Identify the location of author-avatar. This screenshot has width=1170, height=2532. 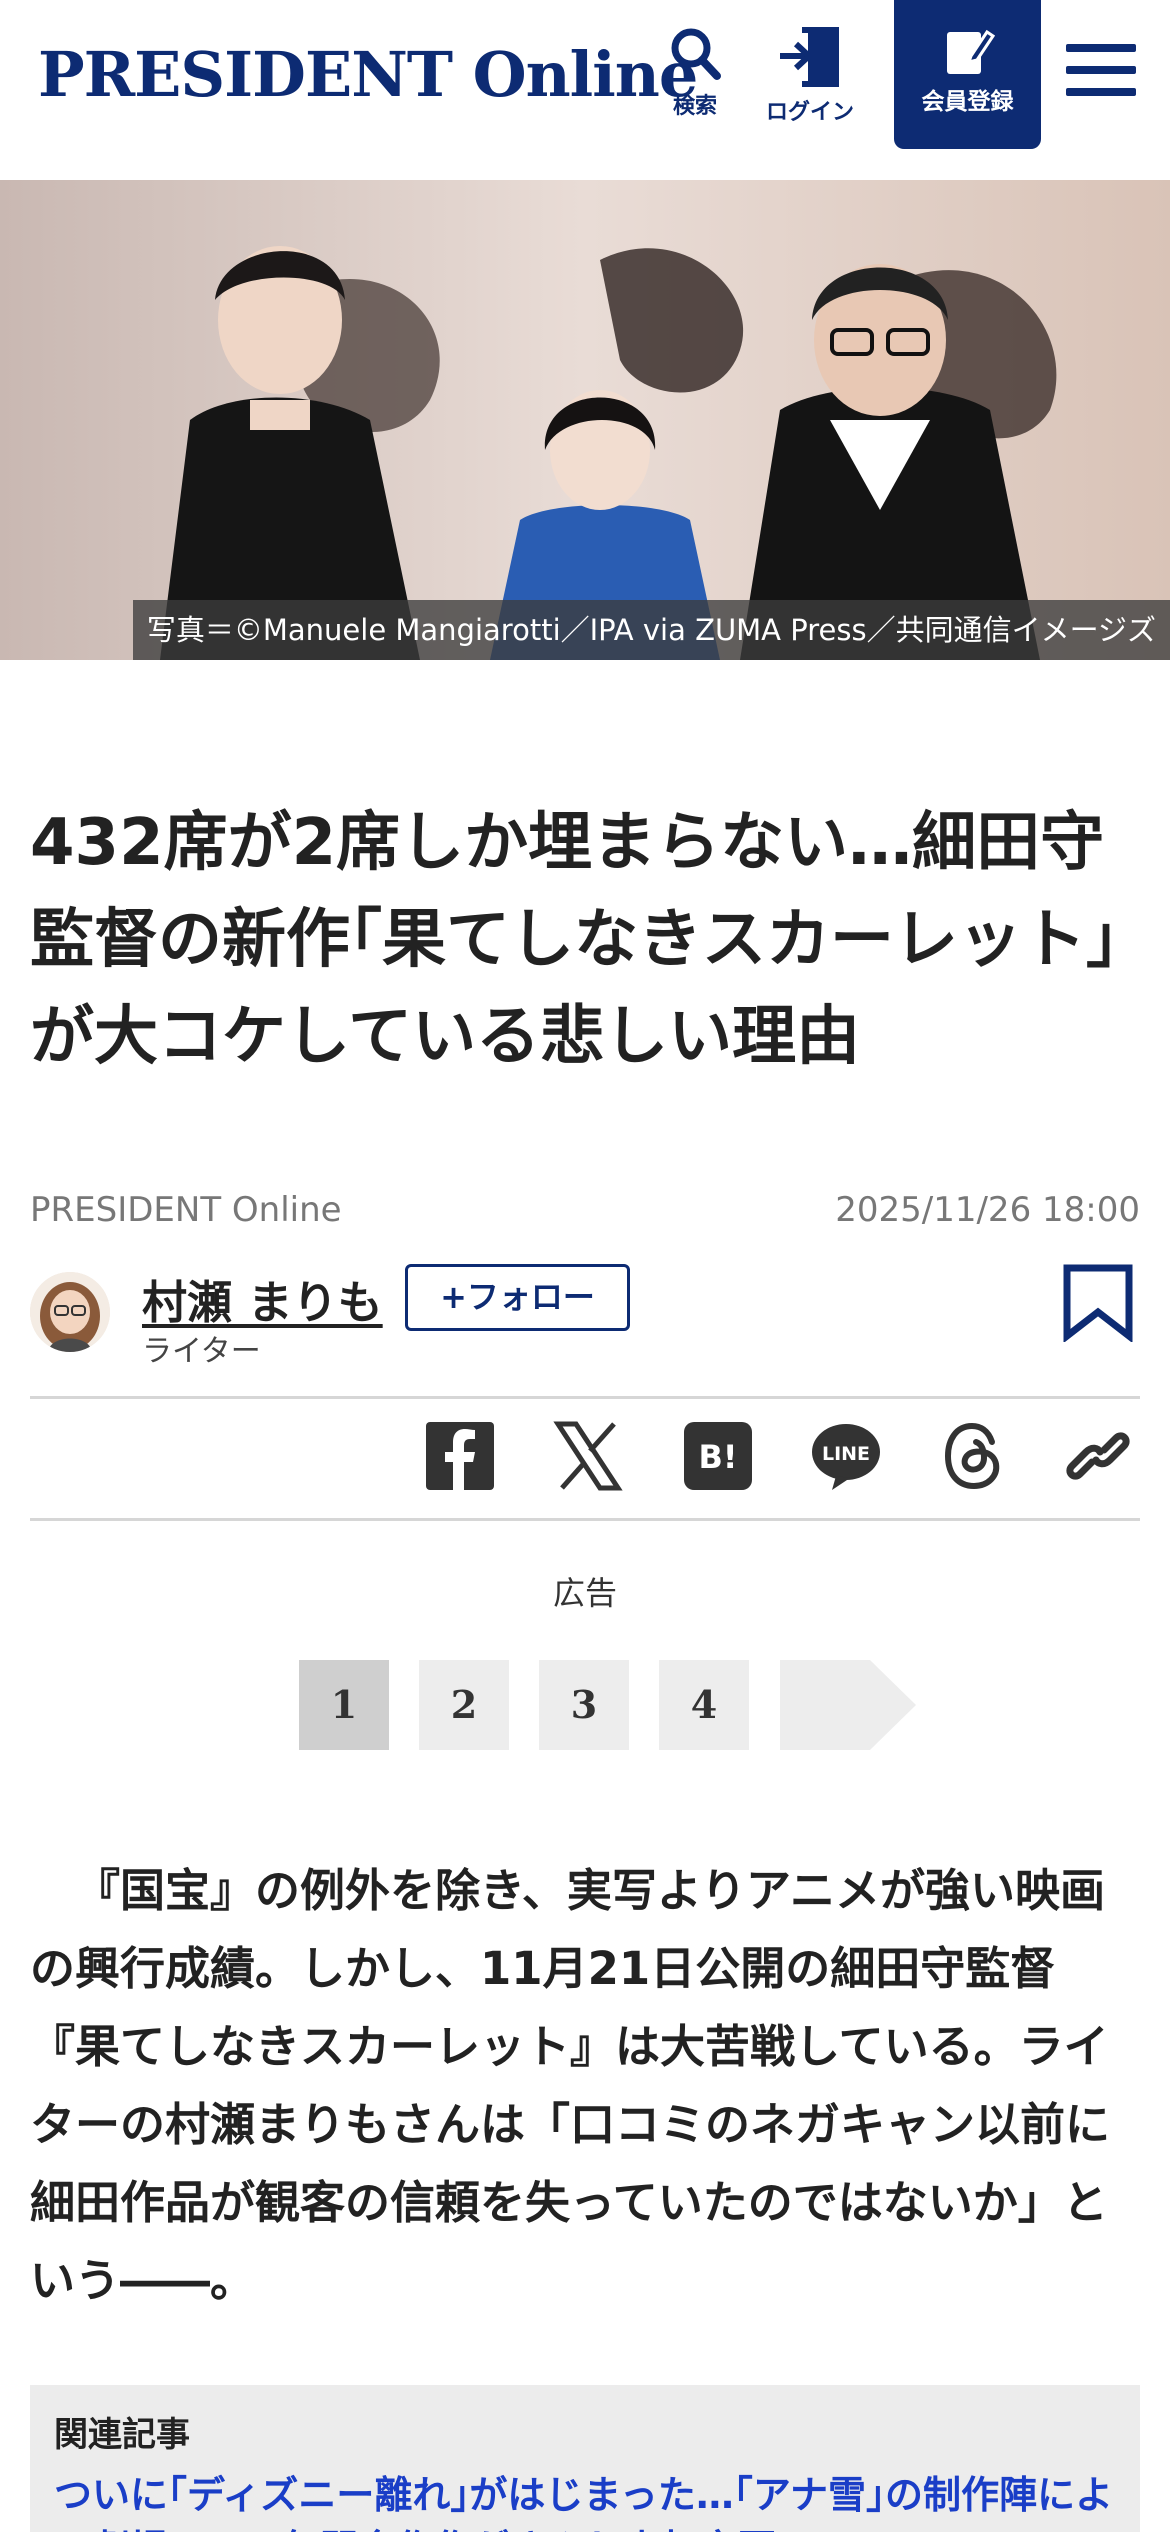
(70, 1312).